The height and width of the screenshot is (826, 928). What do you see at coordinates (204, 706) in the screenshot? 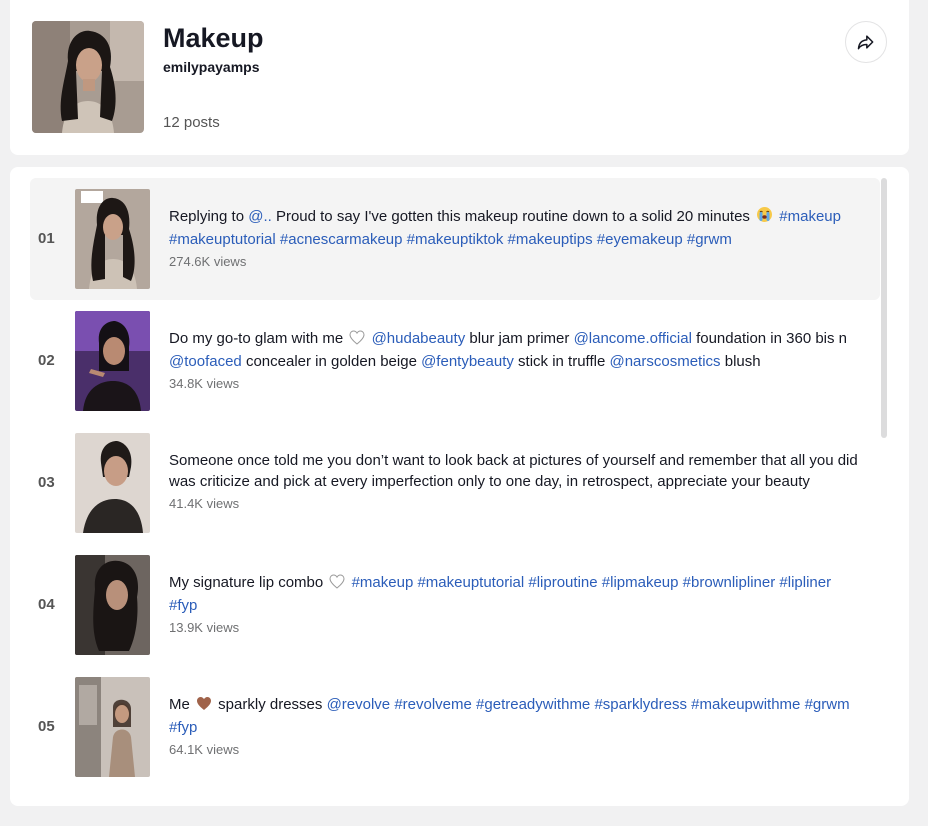
I see `brown-heart-emoji` at bounding box center [204, 706].